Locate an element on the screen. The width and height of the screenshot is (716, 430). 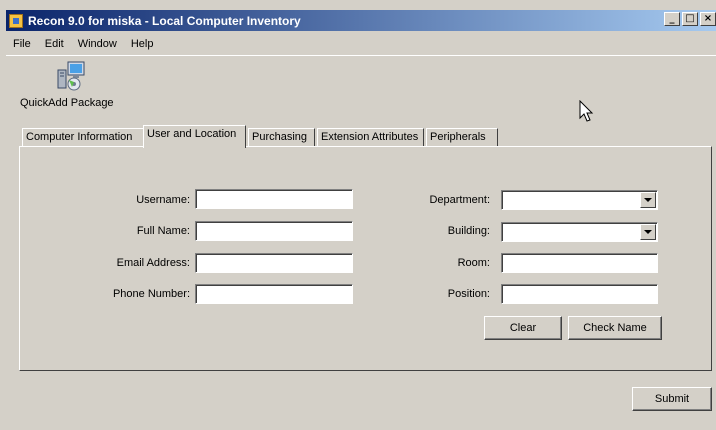
room-input is located at coordinates (579, 263).